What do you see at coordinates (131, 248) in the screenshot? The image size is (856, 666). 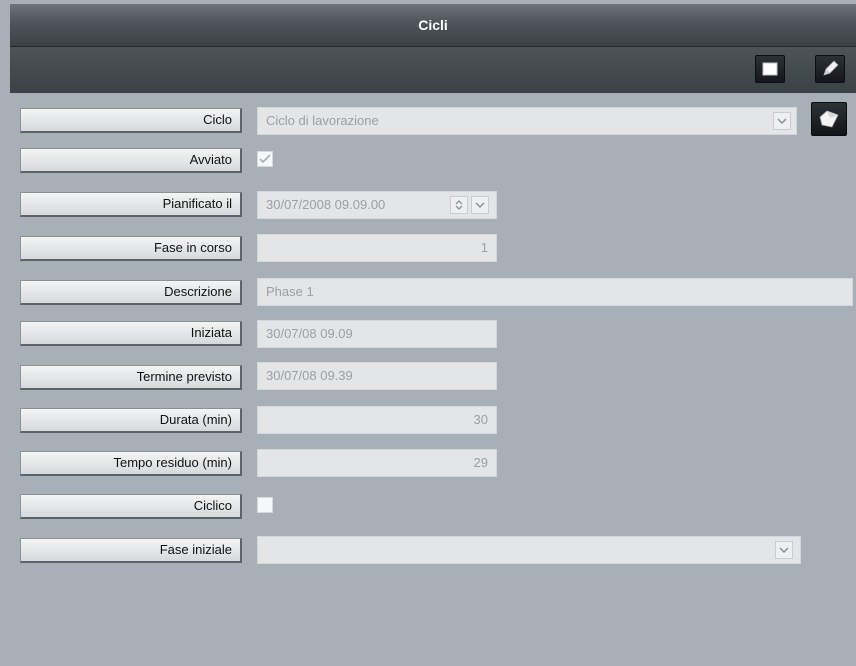 I see `fase-in-corso-label: Fase in corso` at bounding box center [131, 248].